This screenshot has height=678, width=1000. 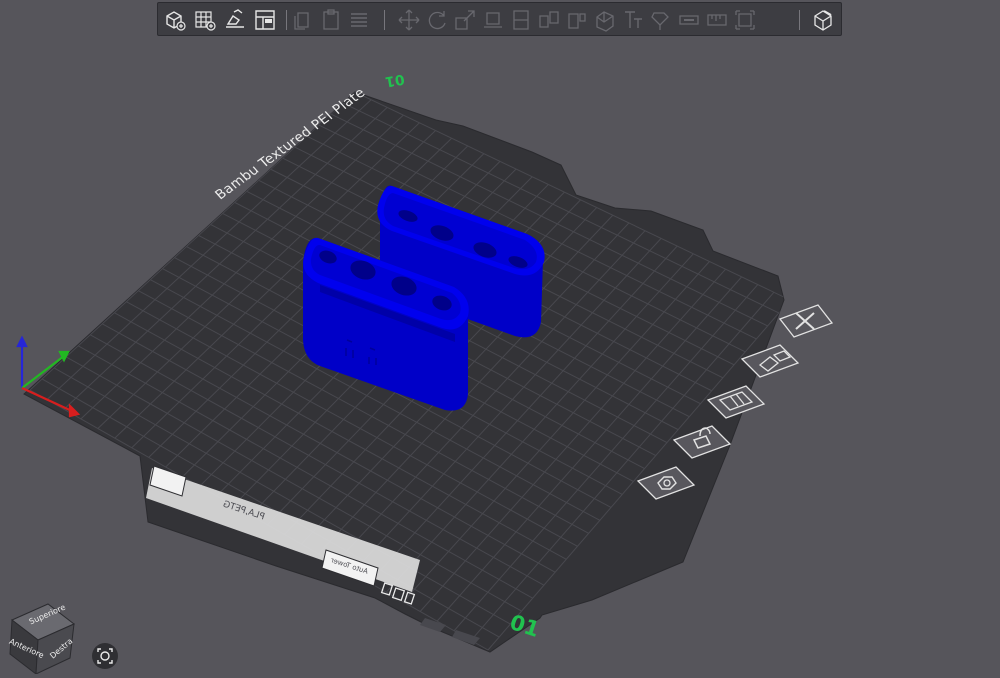 I want to click on plate-settings-button, so click(x=666, y=483).